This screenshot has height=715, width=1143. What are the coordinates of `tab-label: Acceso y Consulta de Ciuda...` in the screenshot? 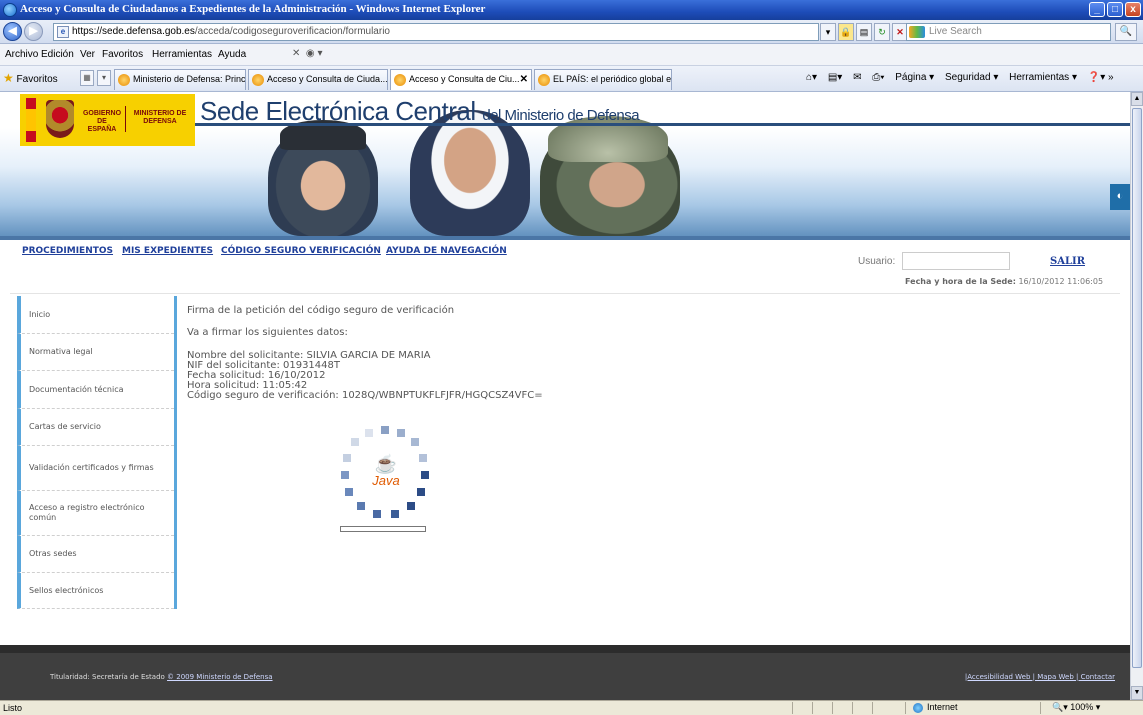 It's located at (327, 79).